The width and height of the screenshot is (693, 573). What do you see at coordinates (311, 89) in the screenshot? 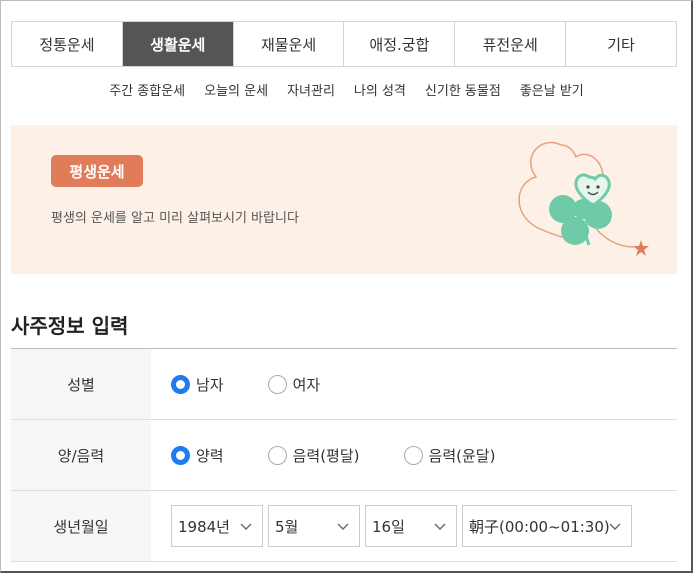
I see `subnav-children: 자녀관리` at bounding box center [311, 89].